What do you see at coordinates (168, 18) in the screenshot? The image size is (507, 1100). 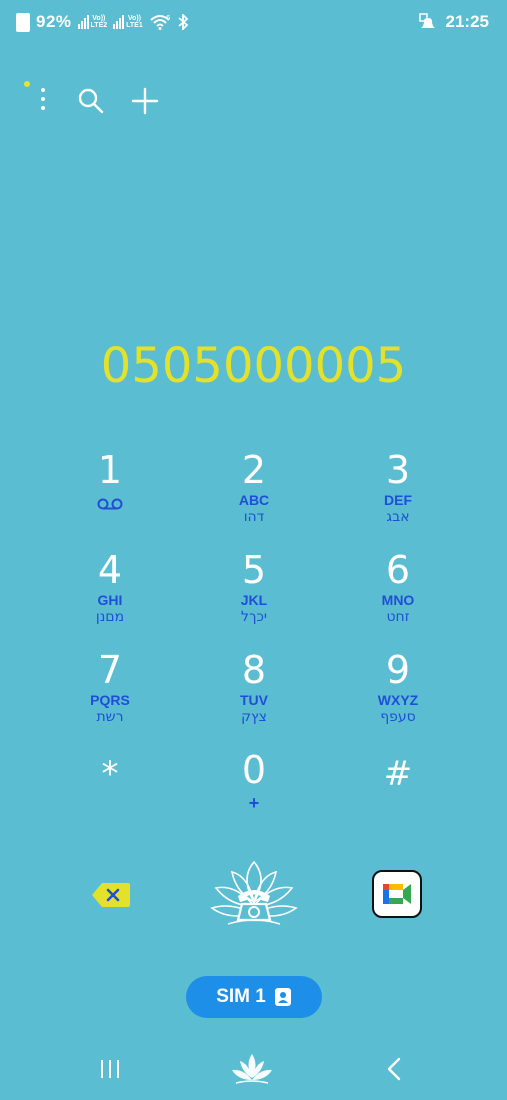 I see `svg-text: 6` at bounding box center [168, 18].